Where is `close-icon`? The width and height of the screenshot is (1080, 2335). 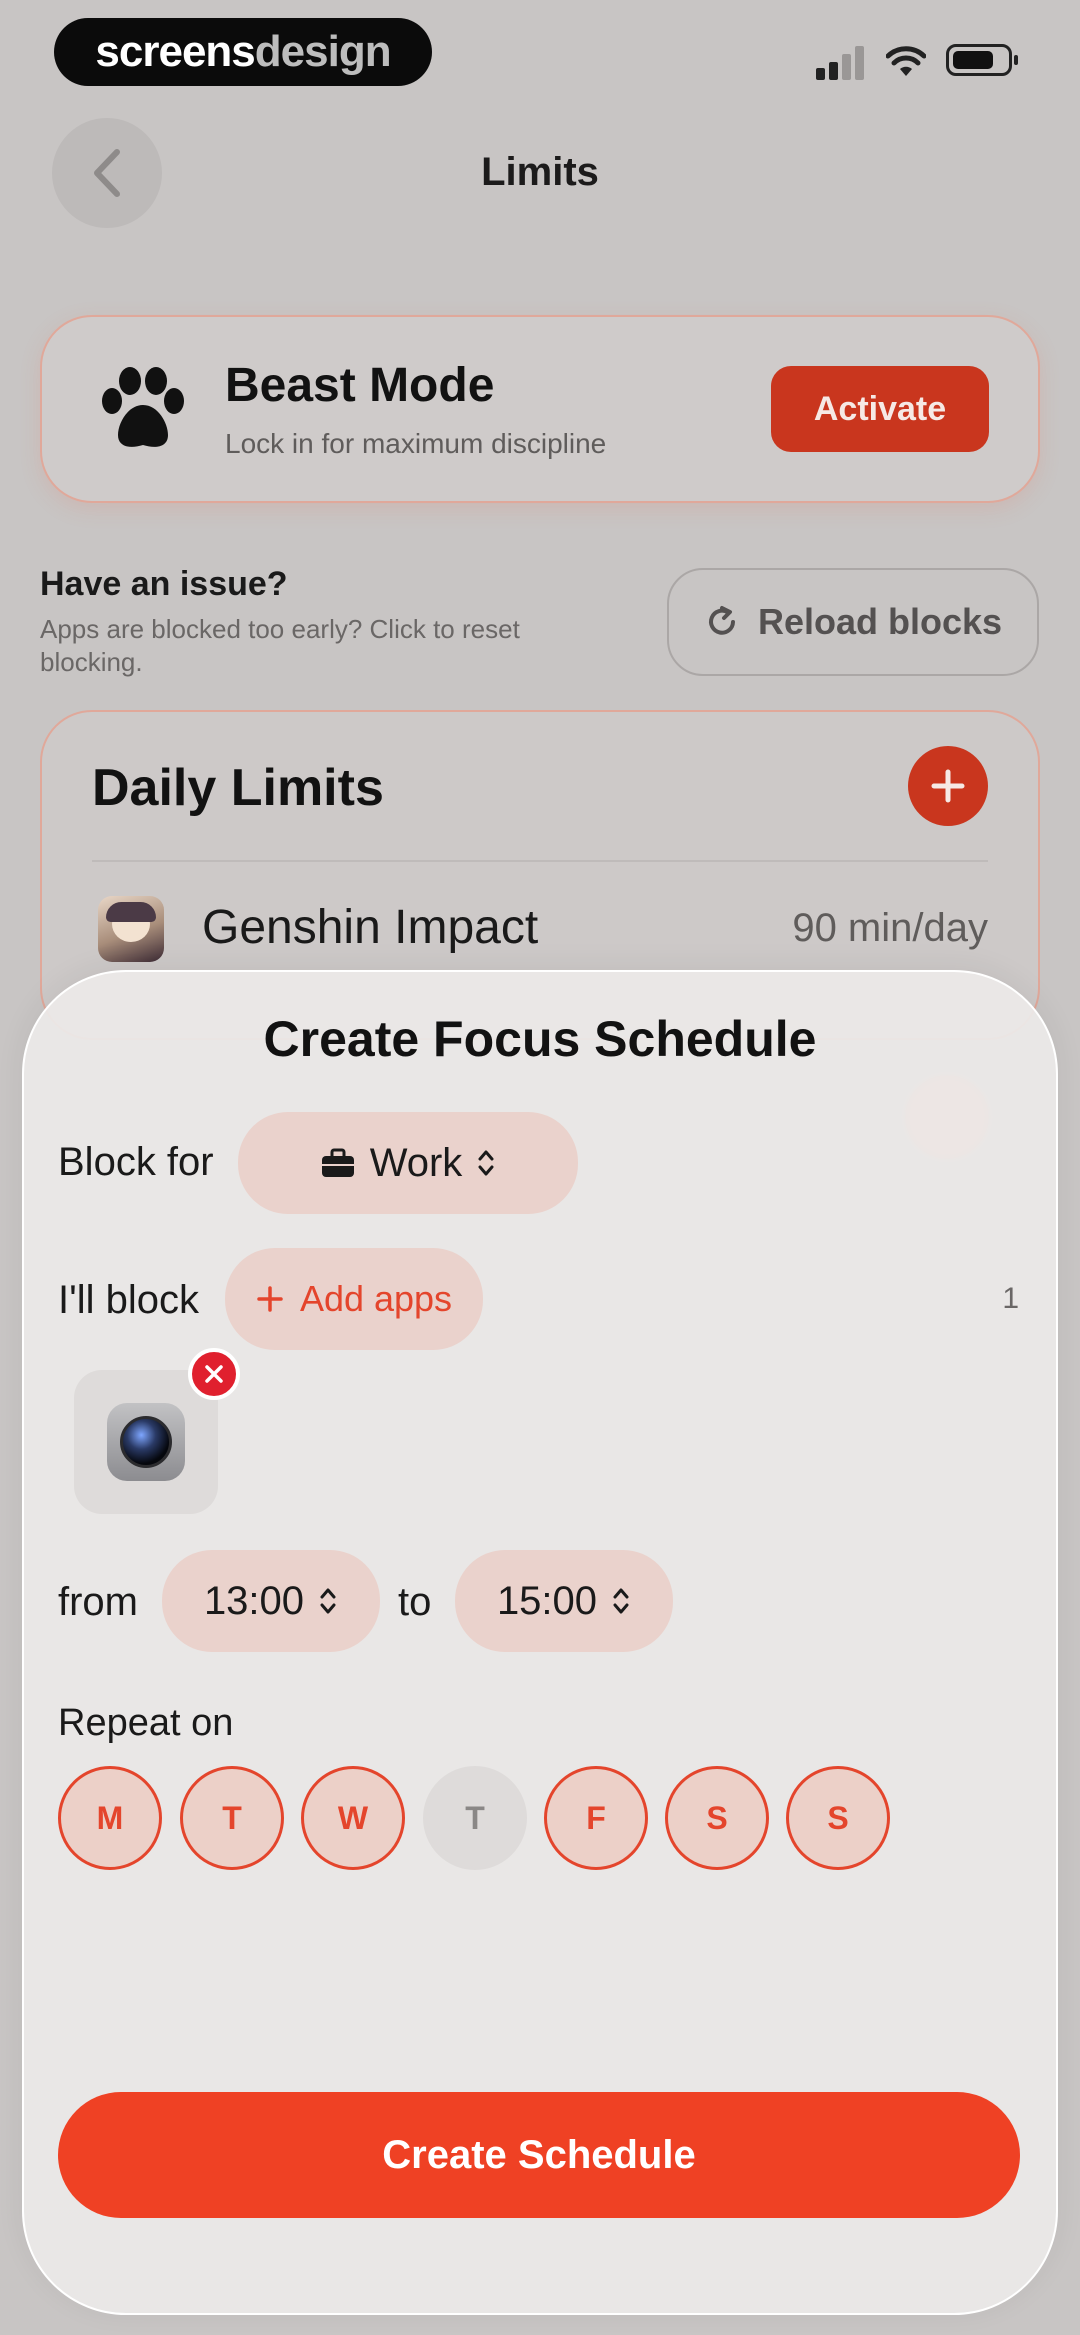 close-icon is located at coordinates (214, 1374).